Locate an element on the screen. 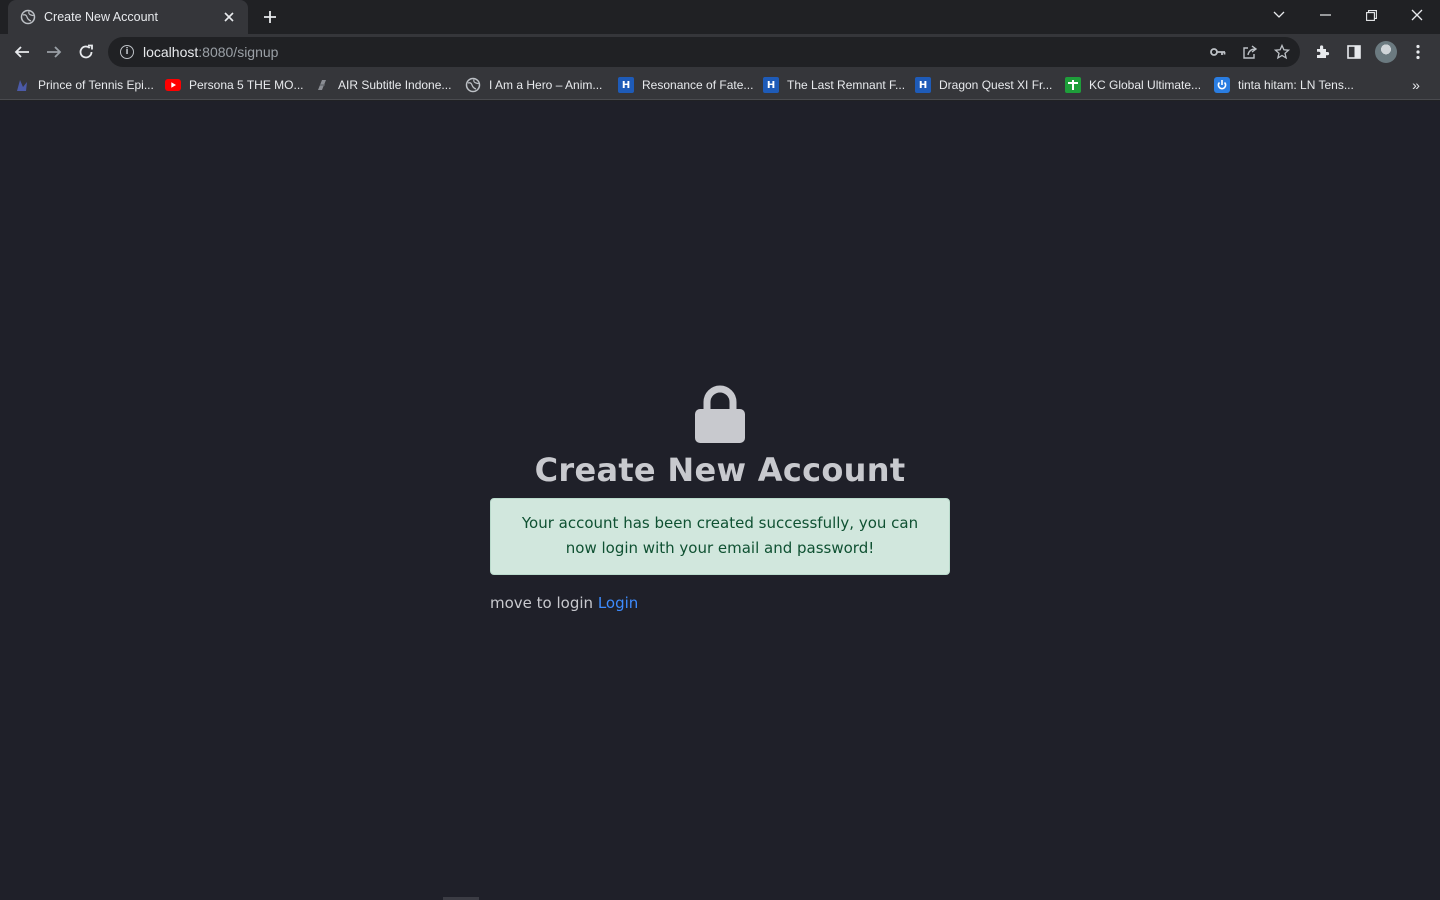 The height and width of the screenshot is (900, 1440). more-bookmarks-icon: » is located at coordinates (1416, 85).